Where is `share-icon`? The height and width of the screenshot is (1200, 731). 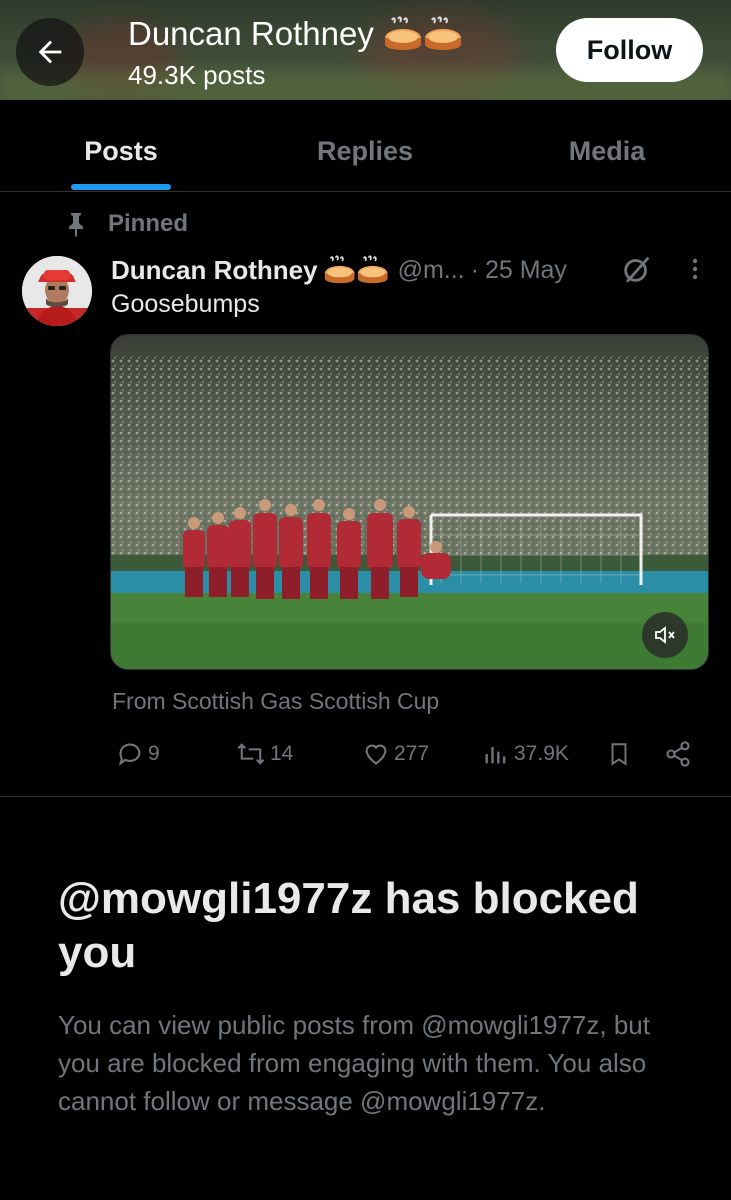
share-icon is located at coordinates (678, 754).